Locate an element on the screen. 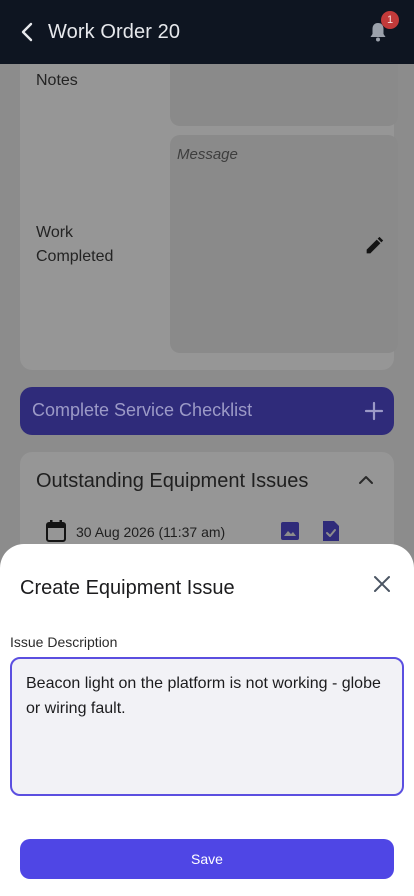 The height and width of the screenshot is (896, 414). work-completed-label-line1: Work is located at coordinates (55, 232).